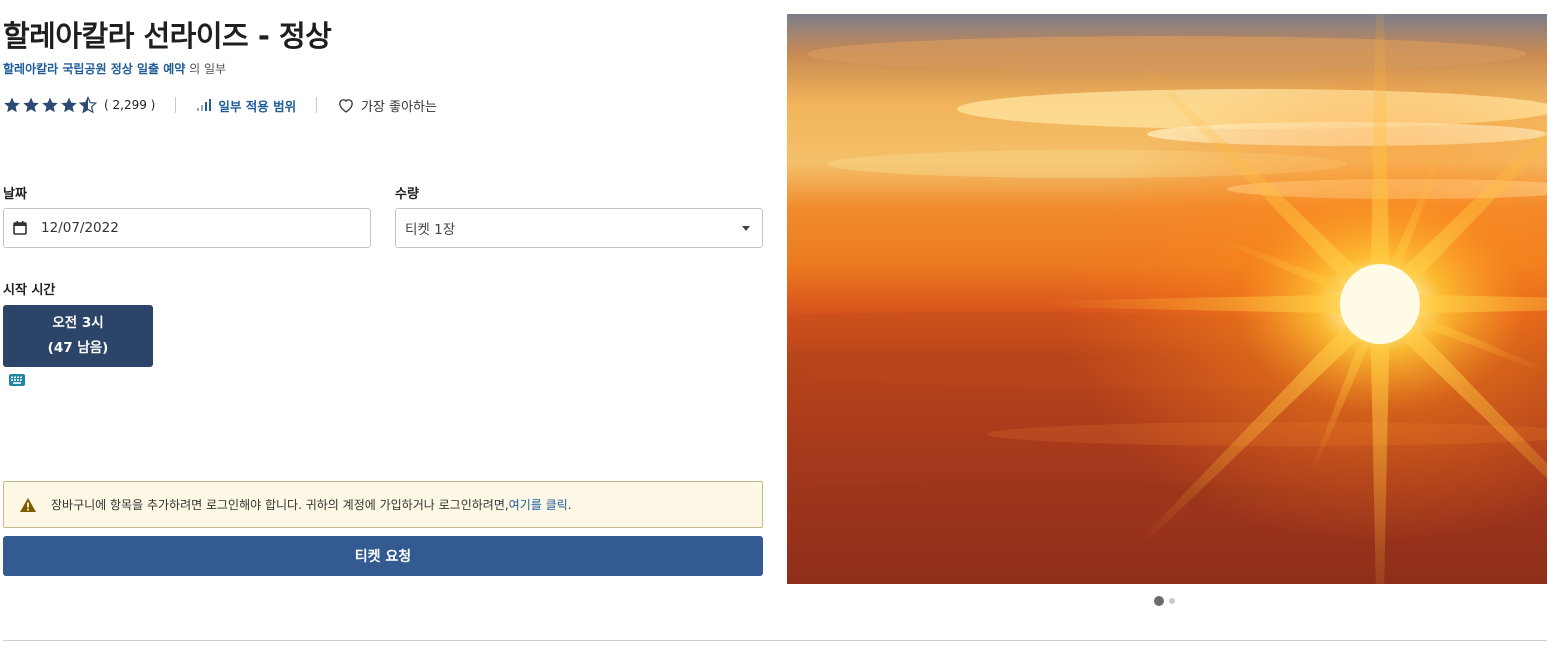 The height and width of the screenshot is (650, 1556). I want to click on quantity-select: 티켓 1장, so click(579, 228).